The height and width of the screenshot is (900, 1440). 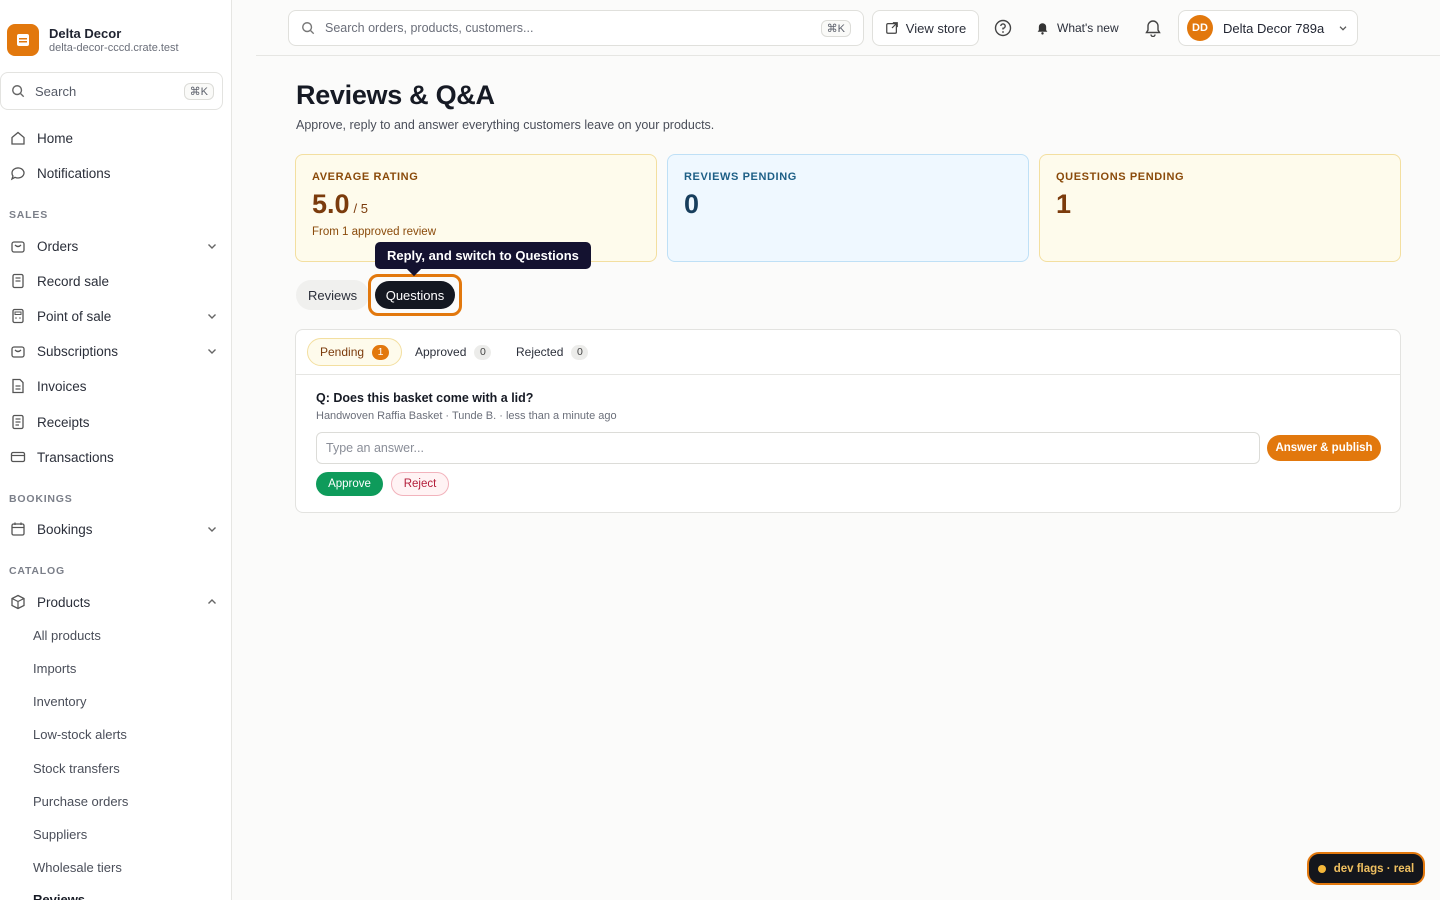 I want to click on page-title: Reviews & Q&A, so click(x=395, y=95).